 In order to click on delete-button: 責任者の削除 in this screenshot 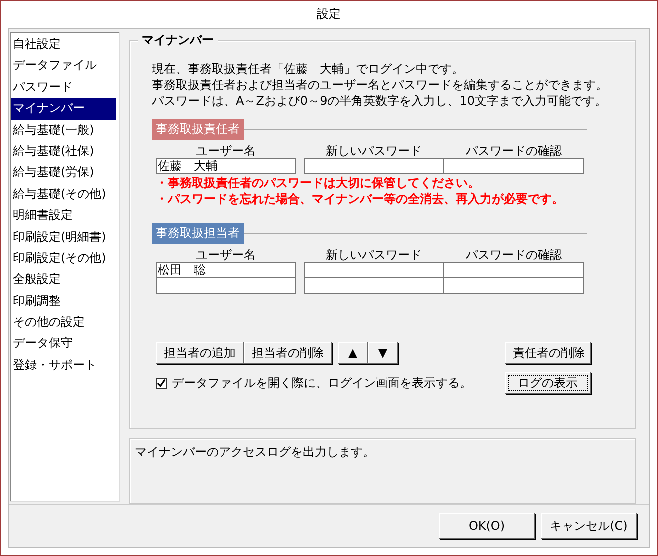, I will do `click(548, 353)`.